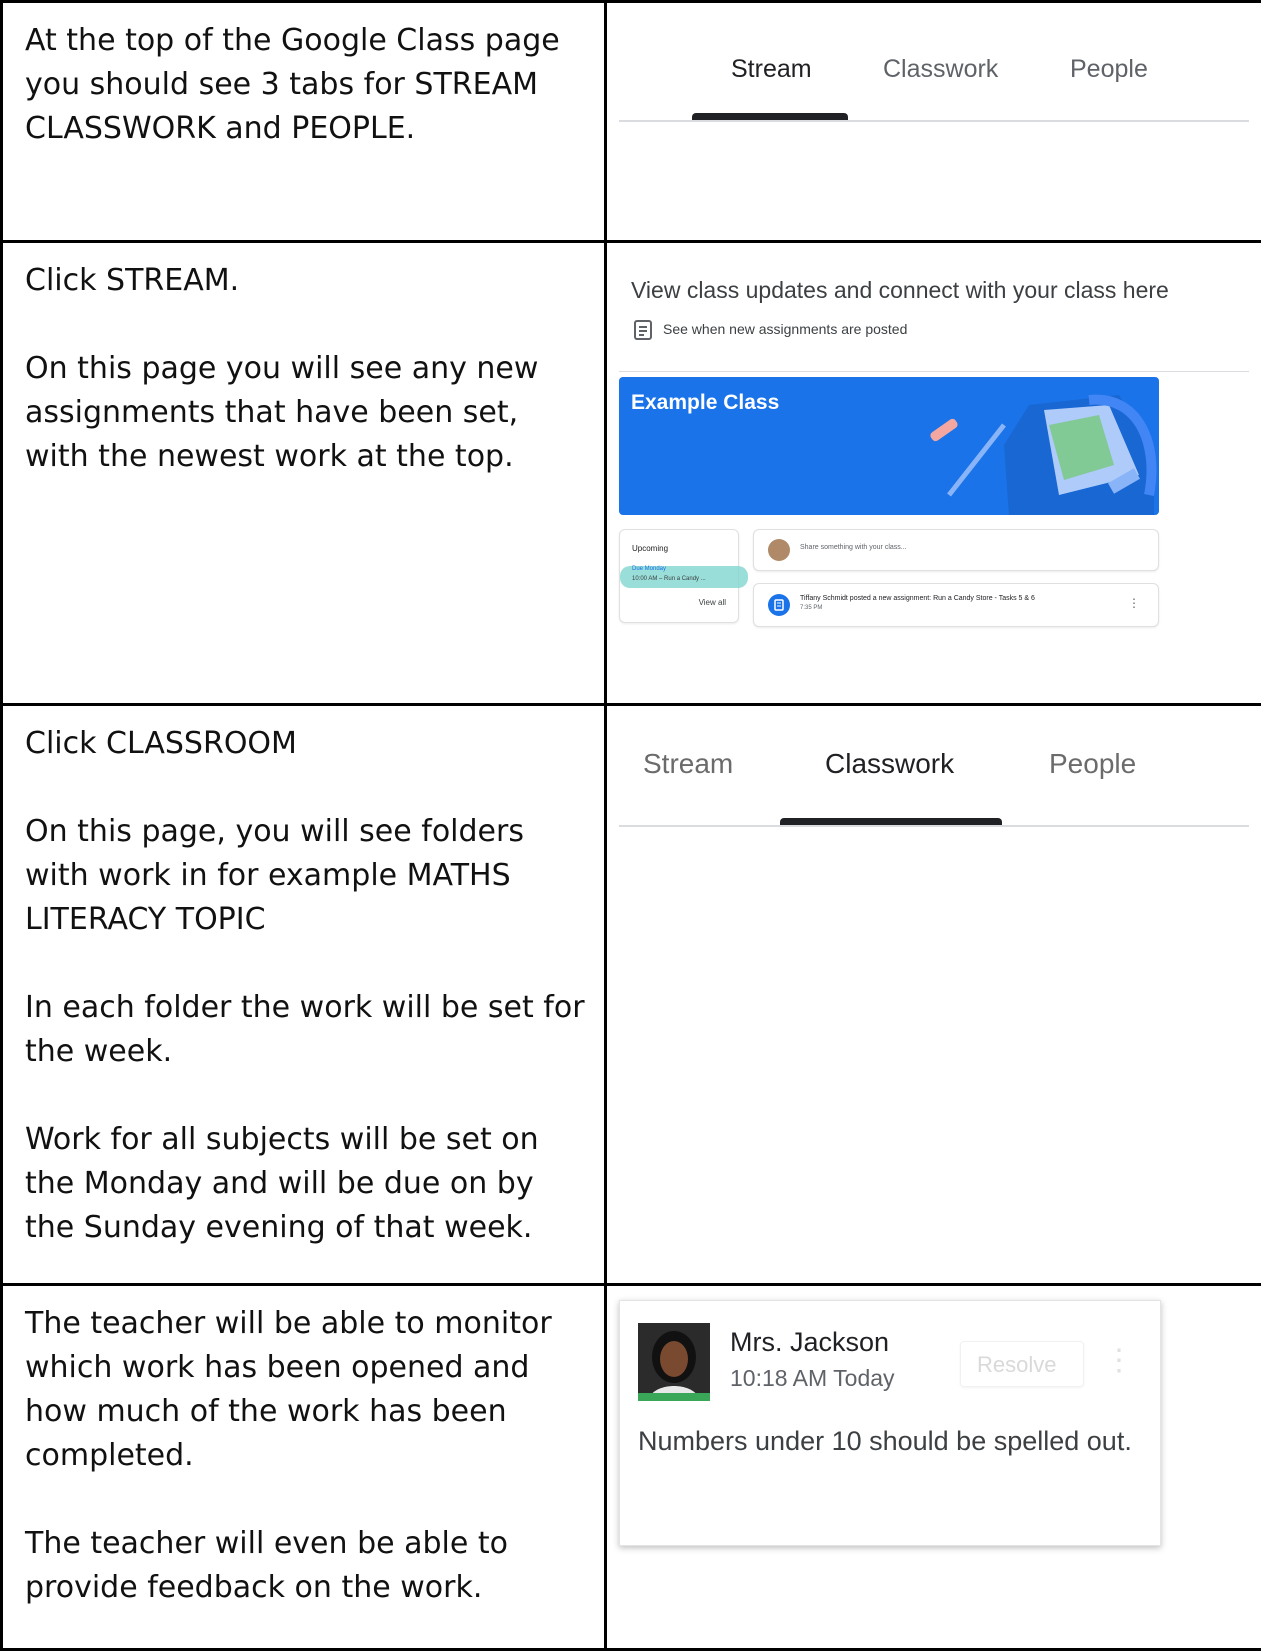 This screenshot has width=1261, height=1651. Describe the element at coordinates (785, 329) in the screenshot. I see `stream-subtext: See when new assignments are posted` at that location.